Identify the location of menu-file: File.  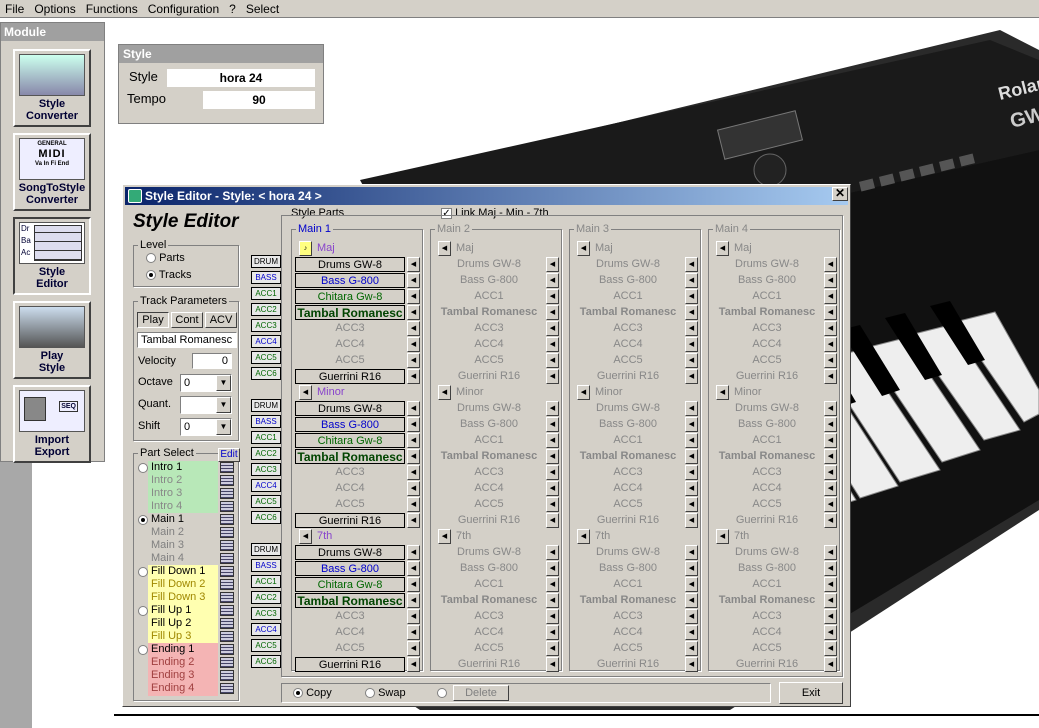
(14, 9).